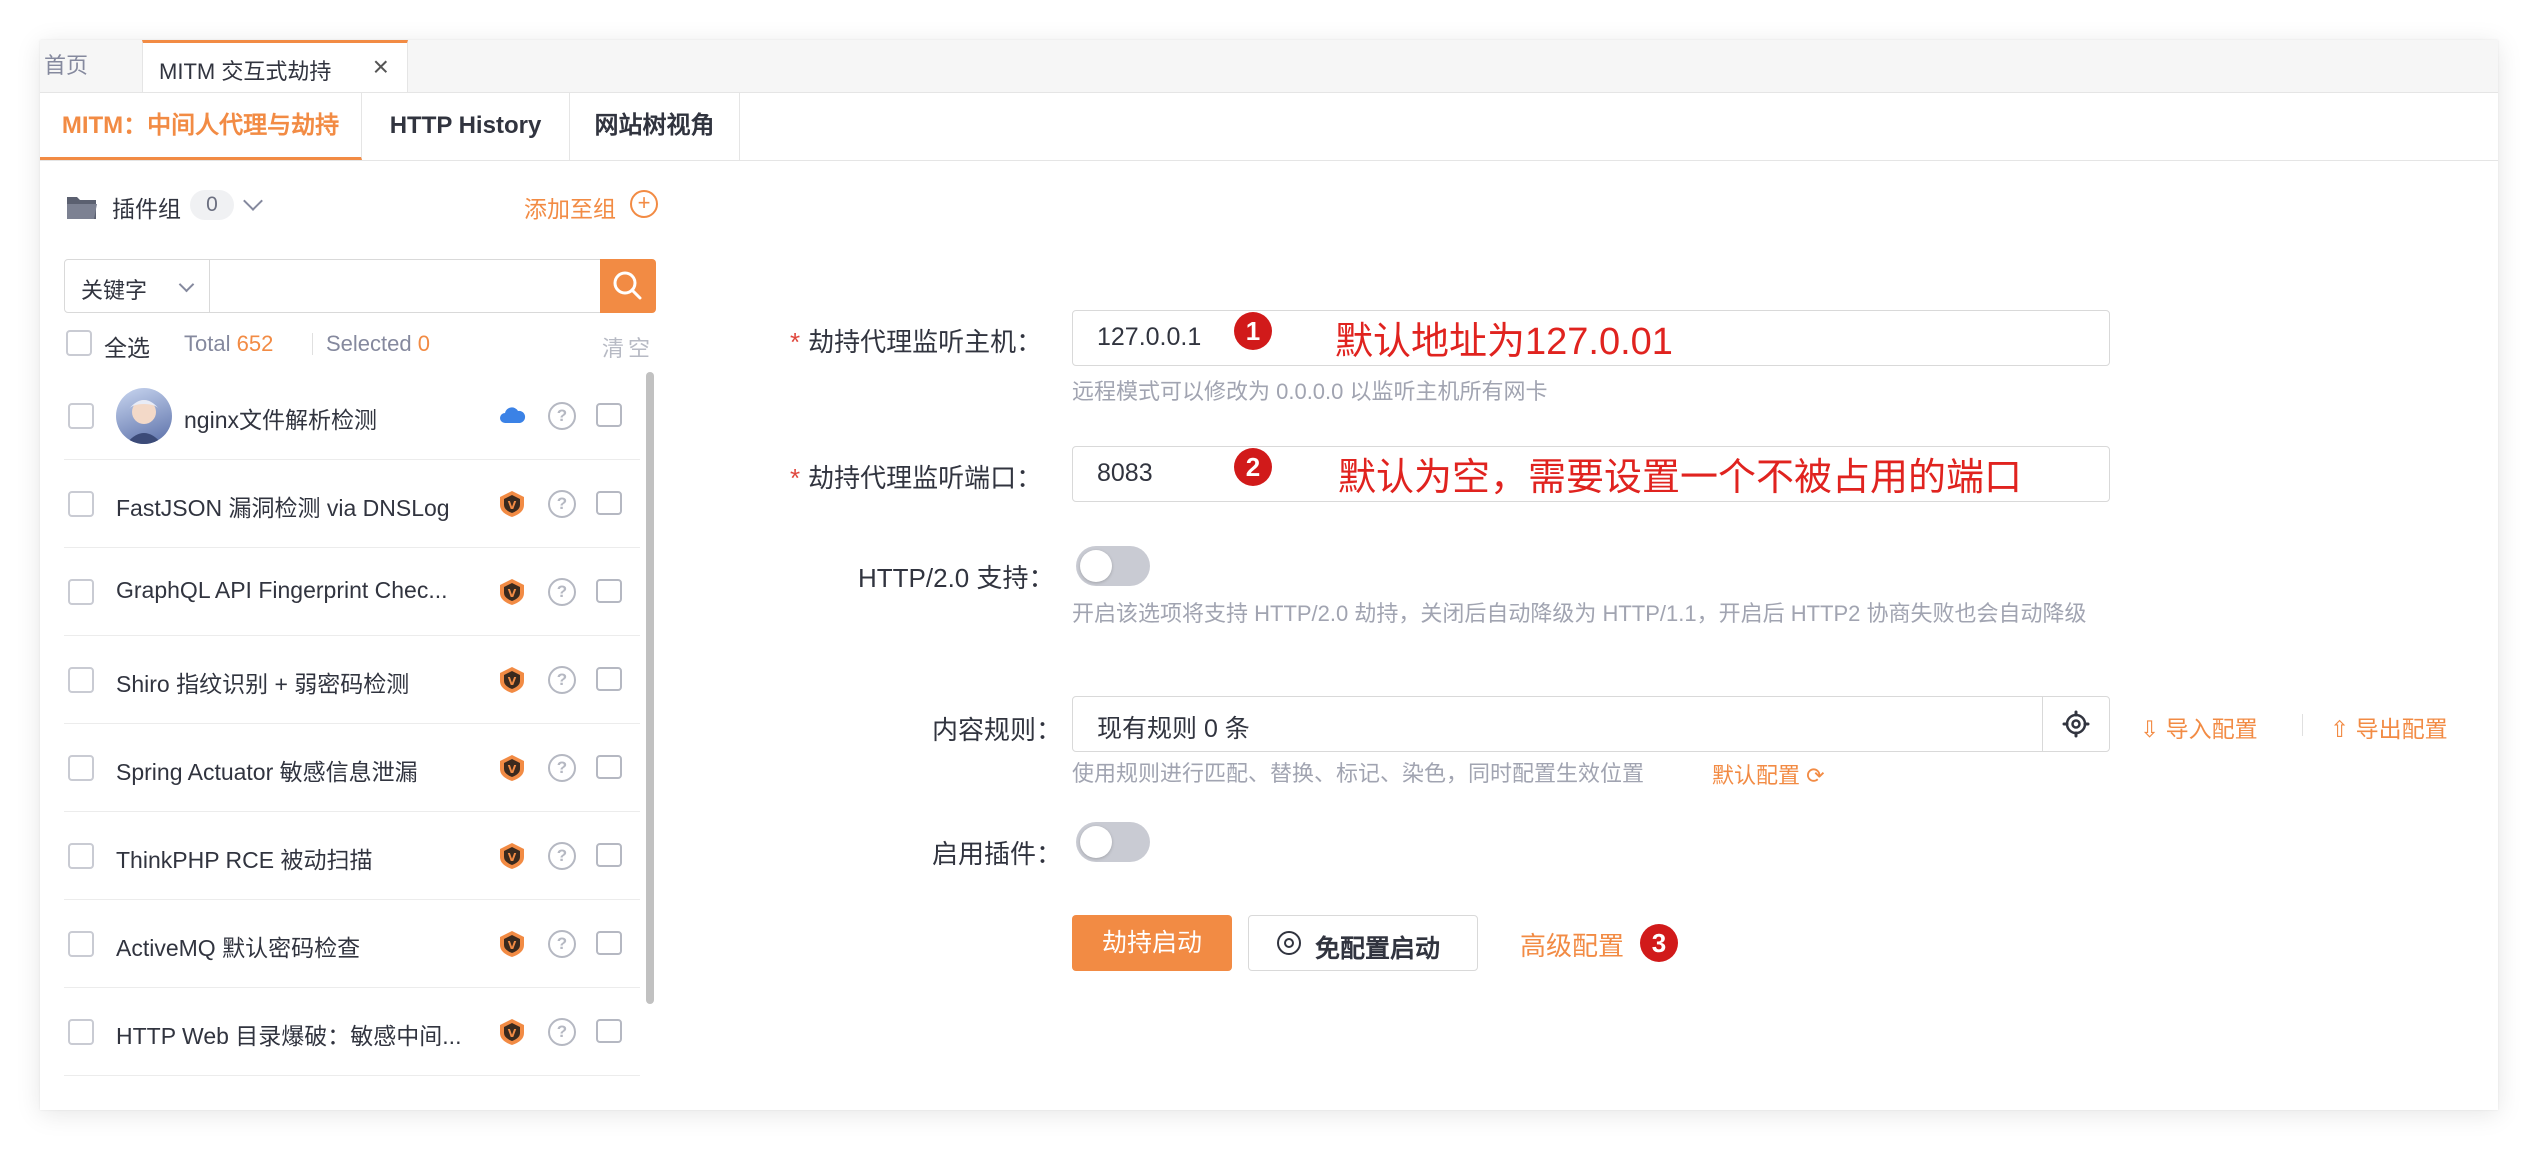  Describe the element at coordinates (1504, 342) in the screenshot. I see `annotation-host: 默认地址为127.0.01` at that location.